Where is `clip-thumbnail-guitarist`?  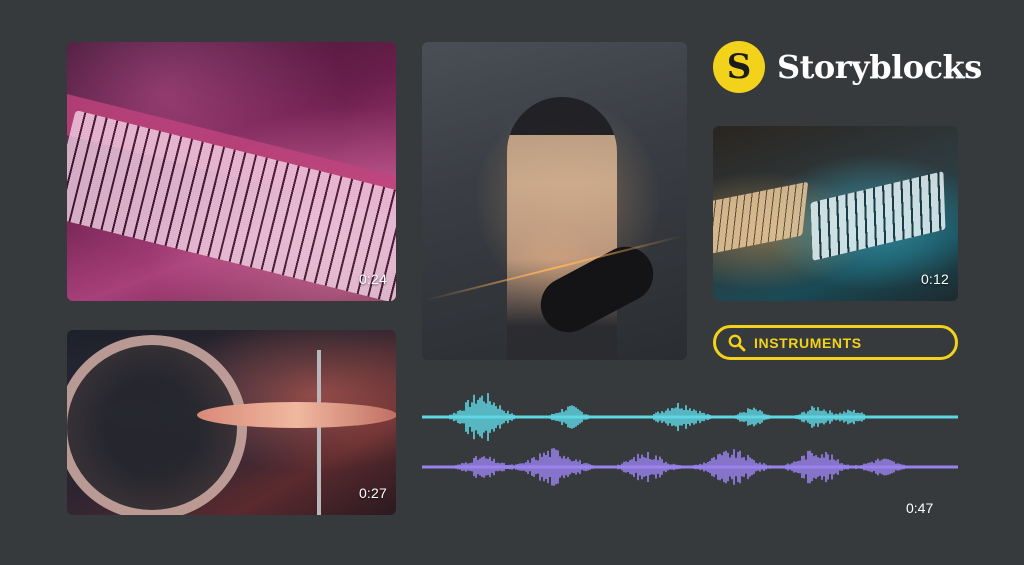
clip-thumbnail-guitarist is located at coordinates (554, 201).